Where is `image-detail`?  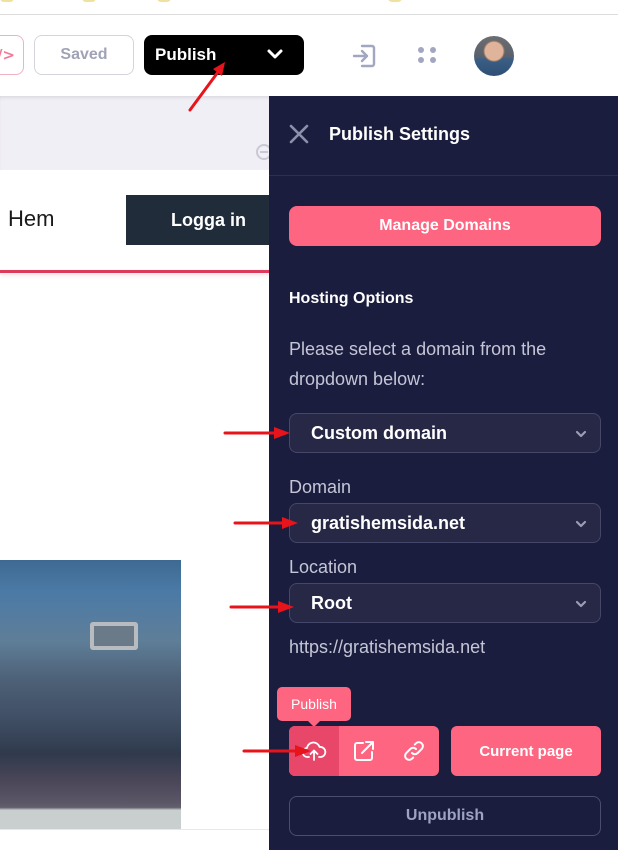 image-detail is located at coordinates (114, 636).